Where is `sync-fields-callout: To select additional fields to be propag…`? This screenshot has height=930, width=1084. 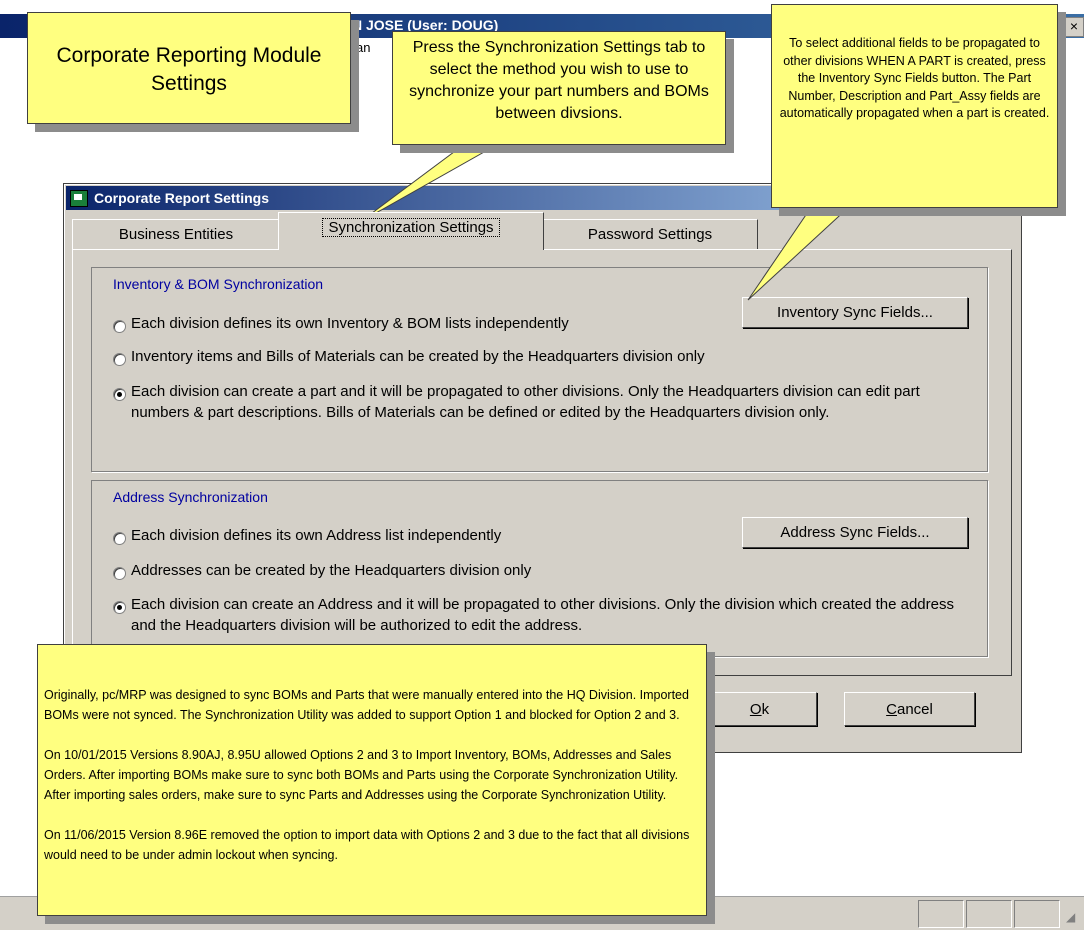
sync-fields-callout: To select additional fields to be propag… is located at coordinates (914, 106).